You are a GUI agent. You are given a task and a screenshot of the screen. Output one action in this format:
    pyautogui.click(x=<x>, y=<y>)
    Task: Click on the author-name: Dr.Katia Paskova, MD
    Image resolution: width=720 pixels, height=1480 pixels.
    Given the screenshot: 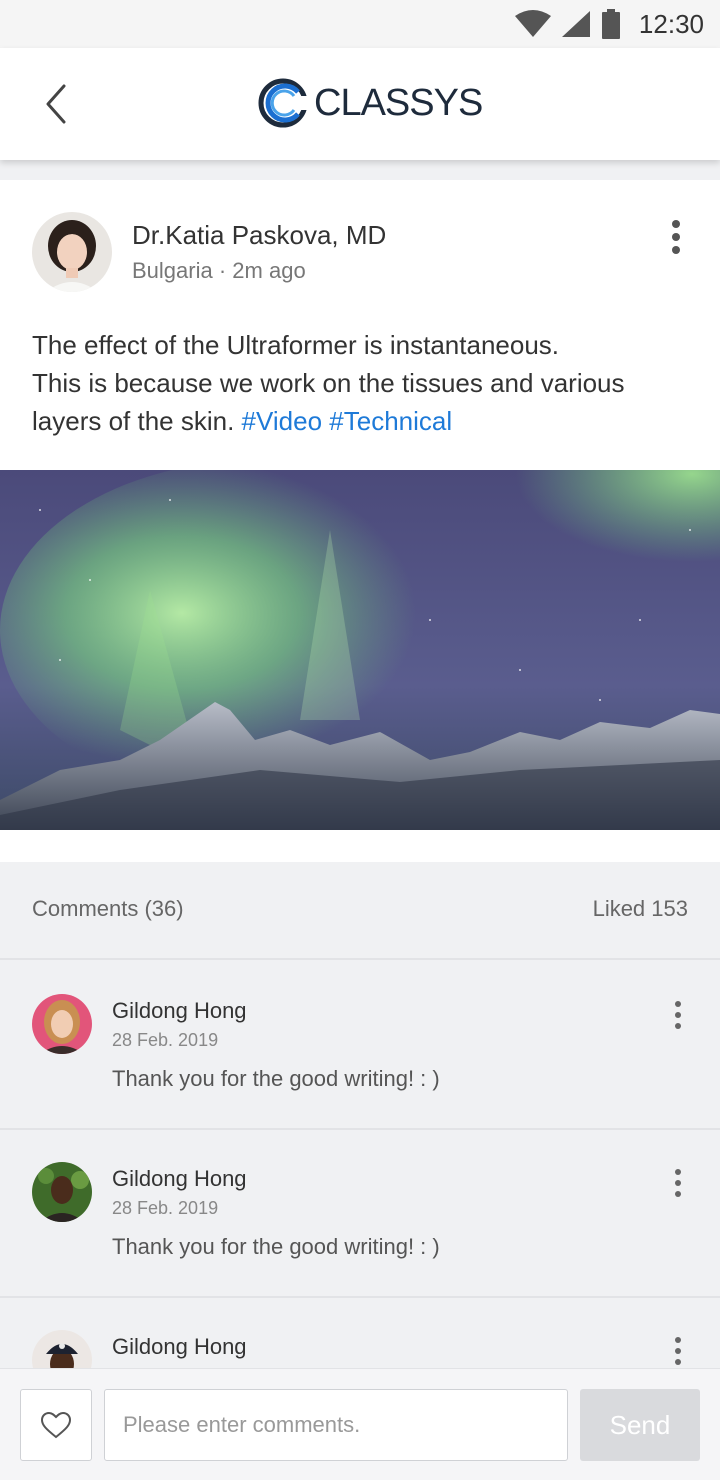 What is the action you would take?
    pyautogui.click(x=259, y=235)
    